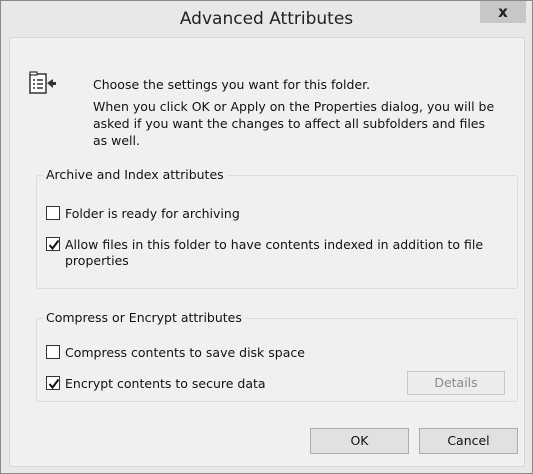 The height and width of the screenshot is (474, 533). Describe the element at coordinates (53, 213) in the screenshot. I see `folder-ready-checkbox` at that location.